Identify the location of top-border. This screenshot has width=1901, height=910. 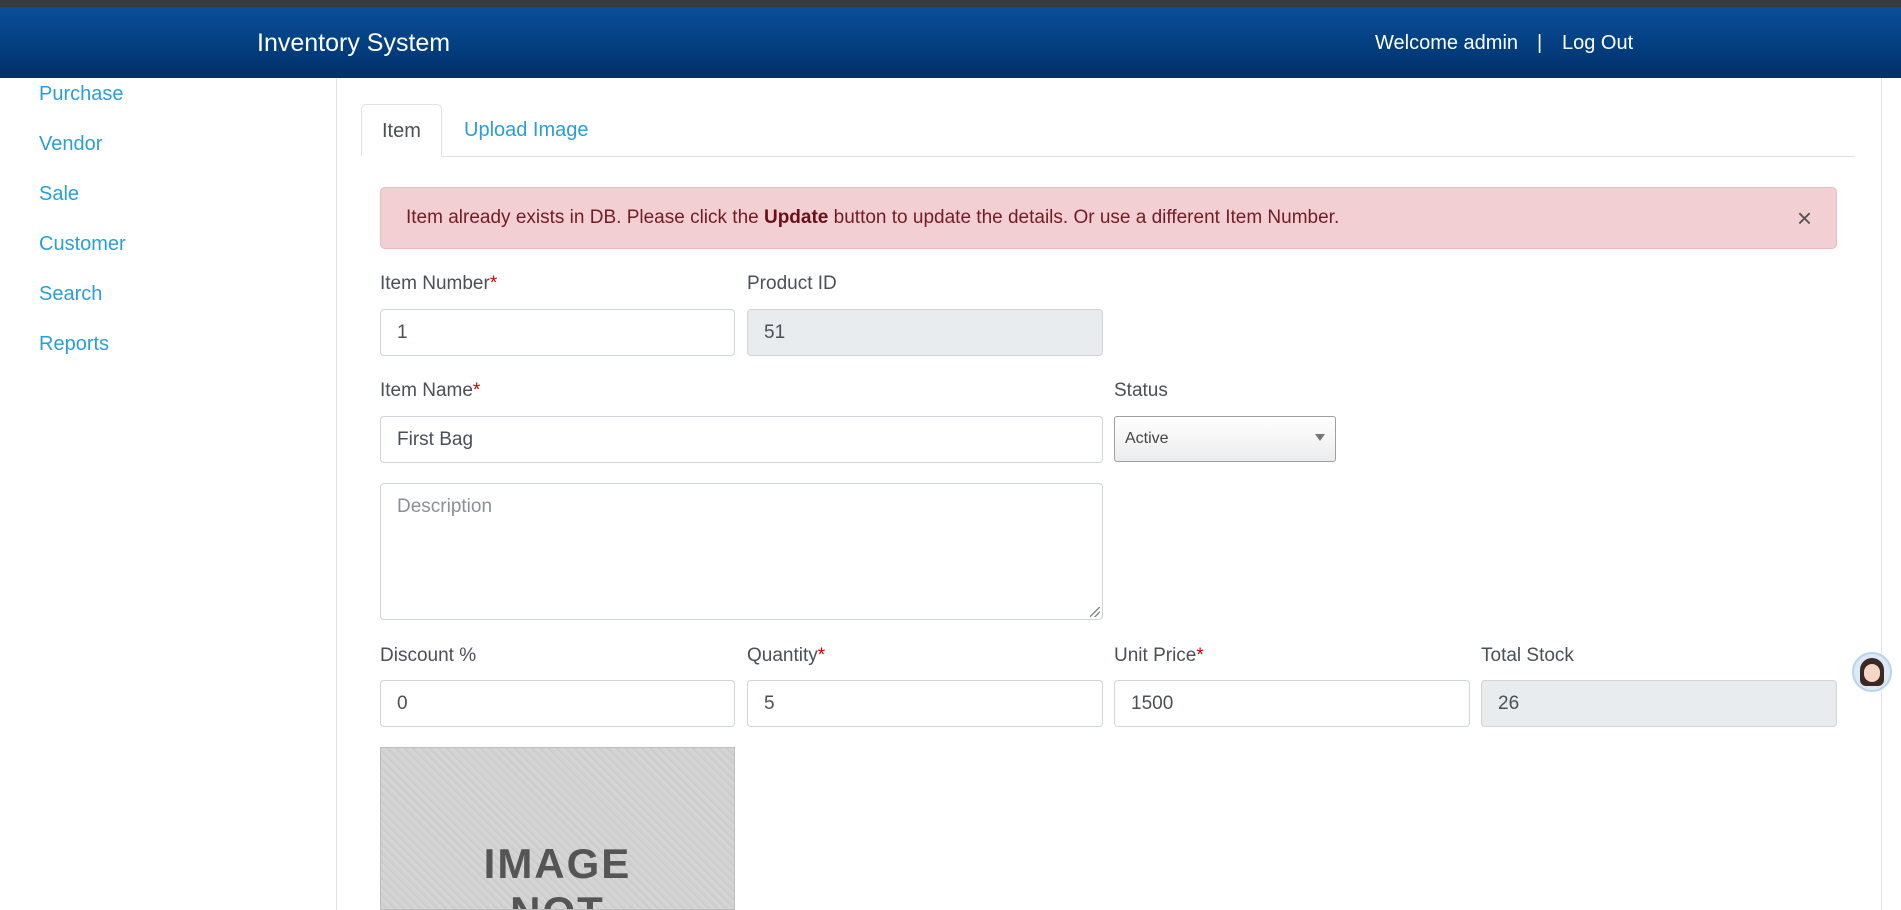
(950, 3).